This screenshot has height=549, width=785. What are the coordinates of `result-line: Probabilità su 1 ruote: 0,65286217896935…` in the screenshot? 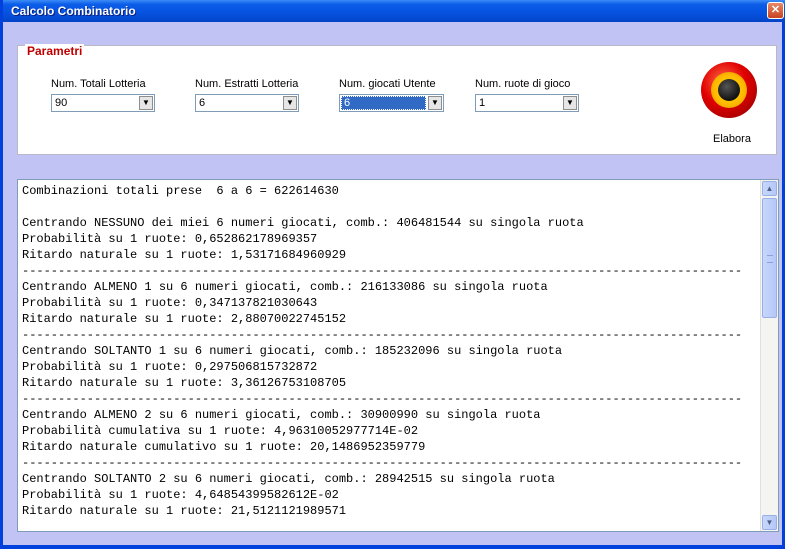 It's located at (170, 239).